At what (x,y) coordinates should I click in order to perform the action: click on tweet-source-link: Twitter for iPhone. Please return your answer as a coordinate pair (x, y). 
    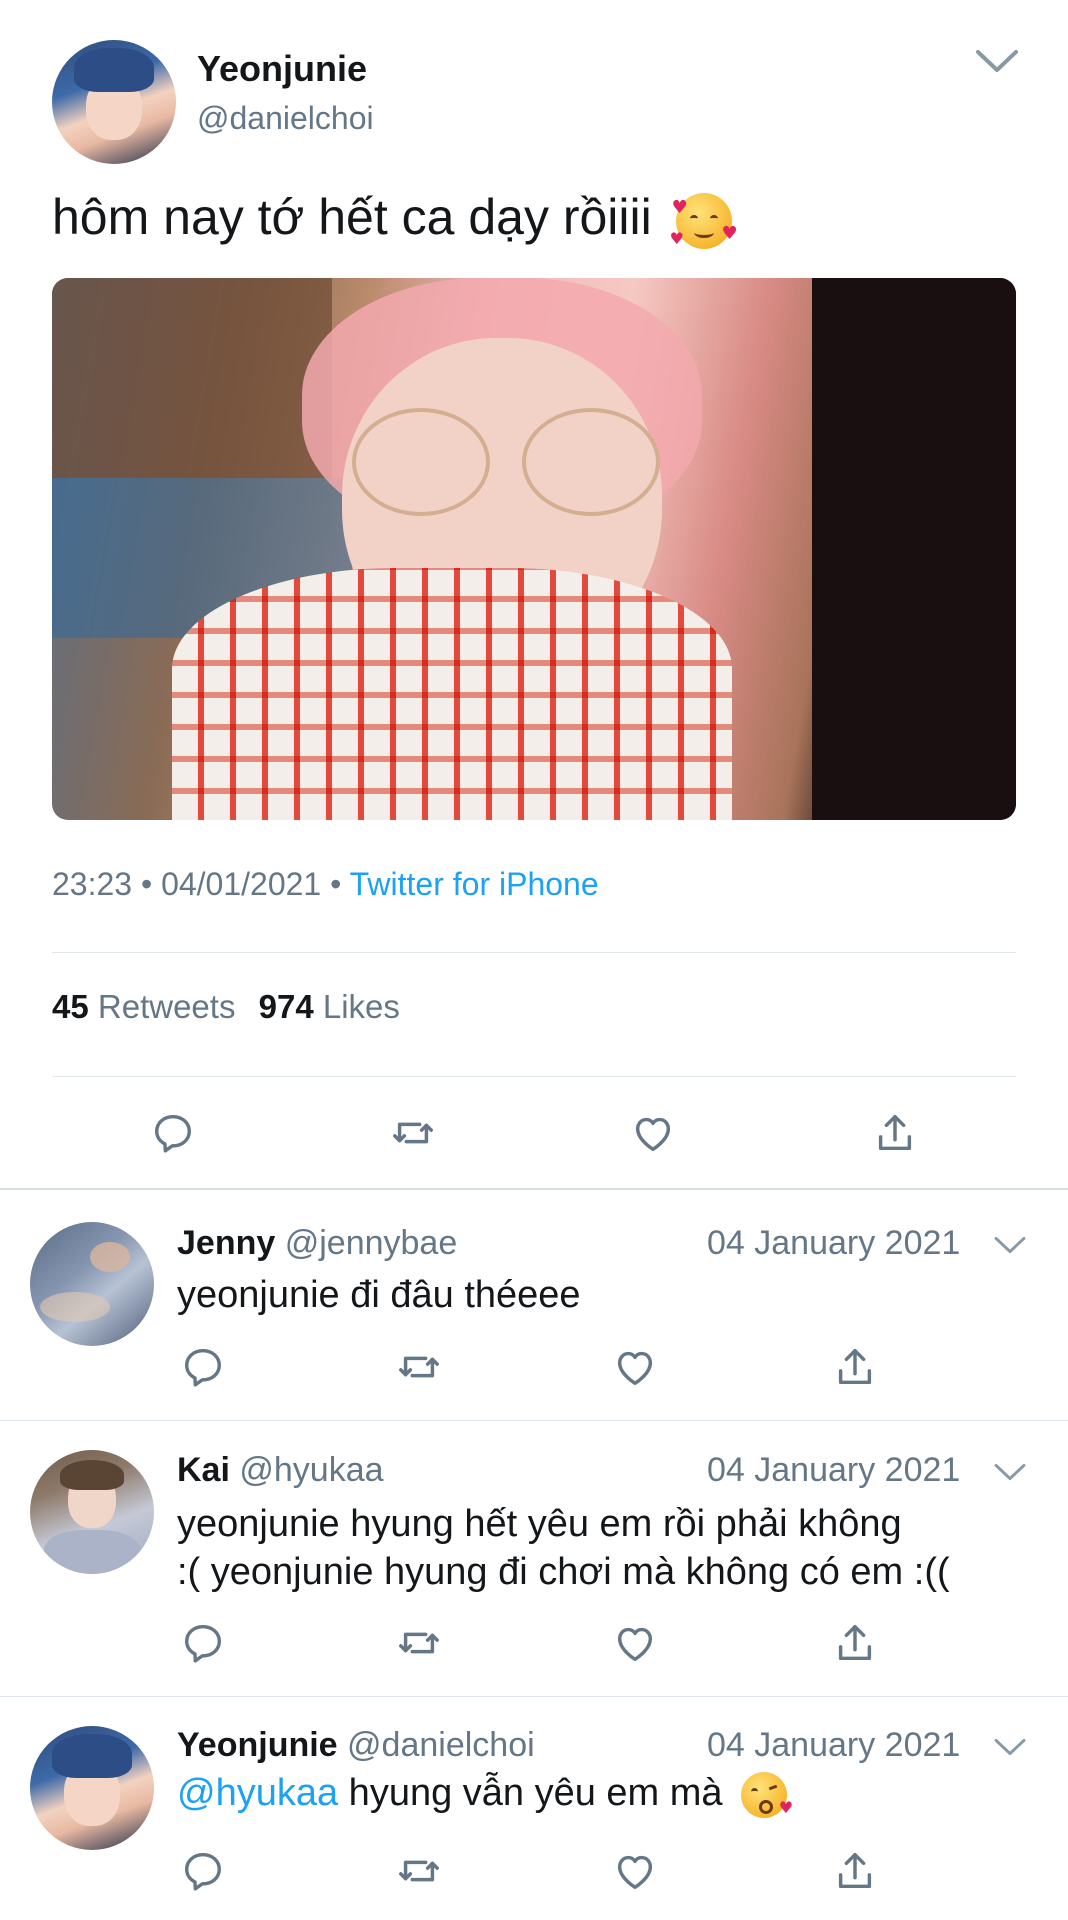
    Looking at the image, I should click on (474, 884).